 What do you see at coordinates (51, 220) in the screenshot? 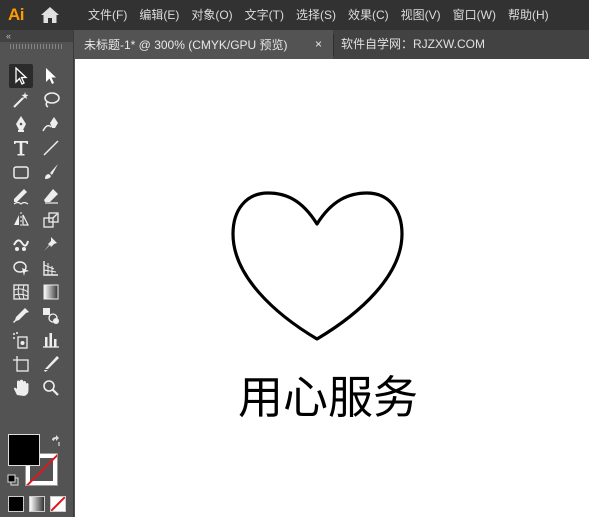
I see `scale-tool-icon` at bounding box center [51, 220].